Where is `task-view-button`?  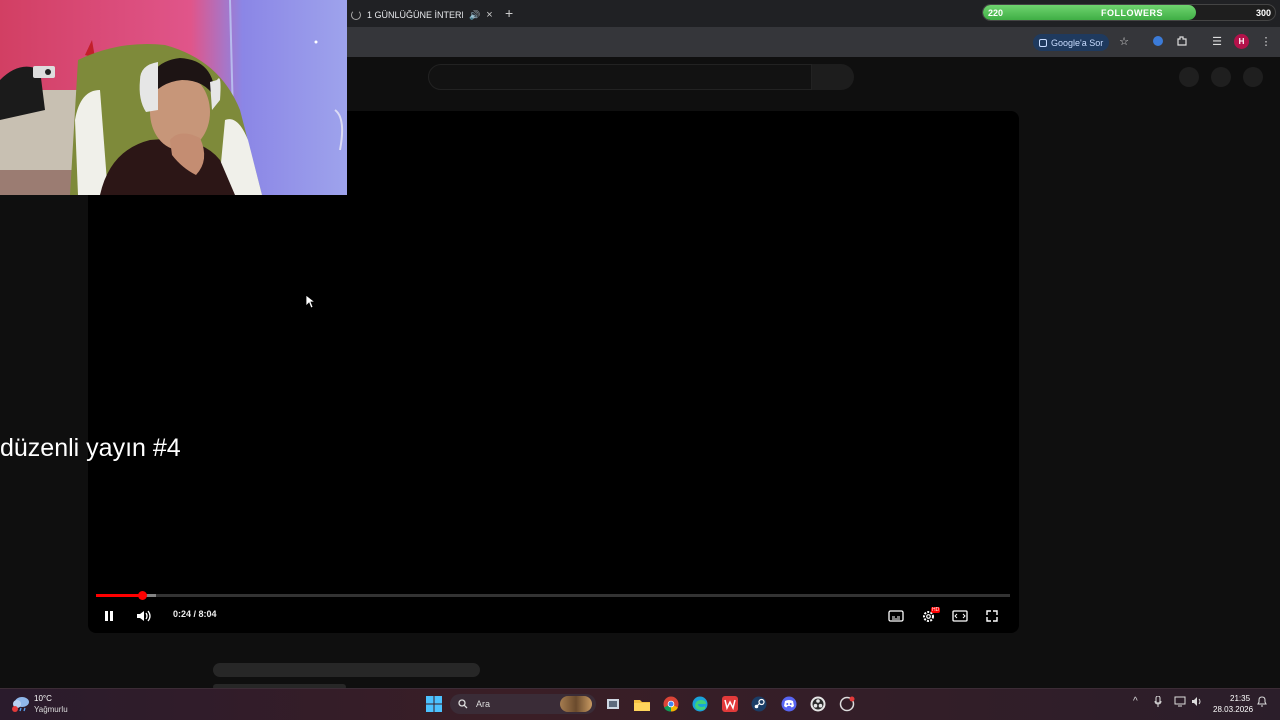 task-view-button is located at coordinates (613, 704).